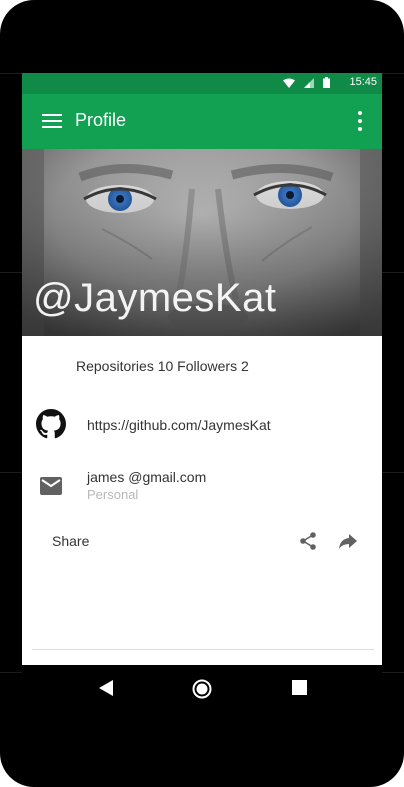 The height and width of the screenshot is (787, 404). I want to click on page-title: Profile, so click(101, 120).